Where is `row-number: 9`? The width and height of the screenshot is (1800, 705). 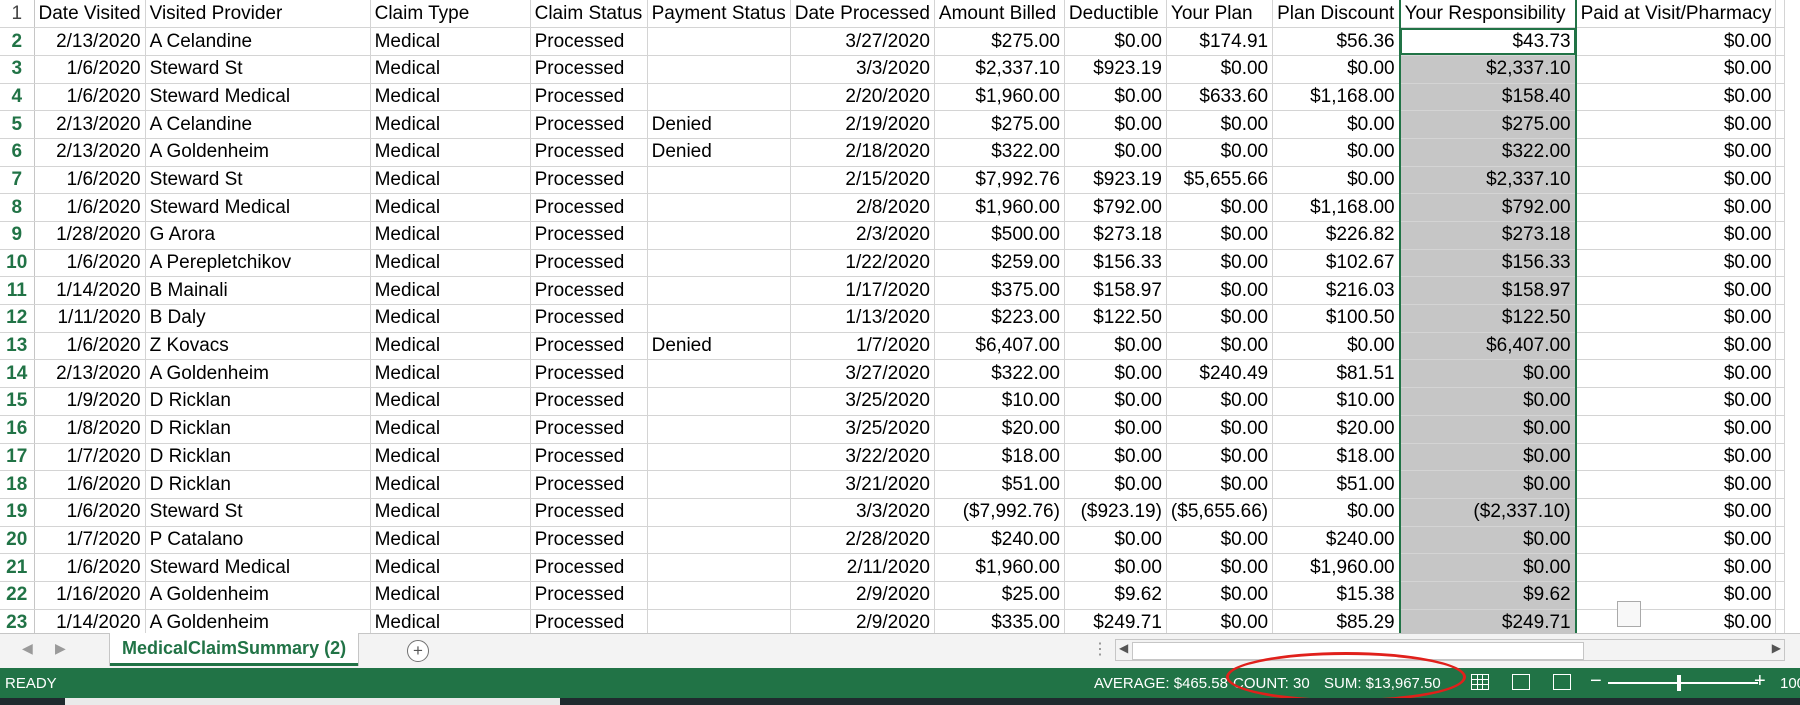
row-number: 9 is located at coordinates (17, 235).